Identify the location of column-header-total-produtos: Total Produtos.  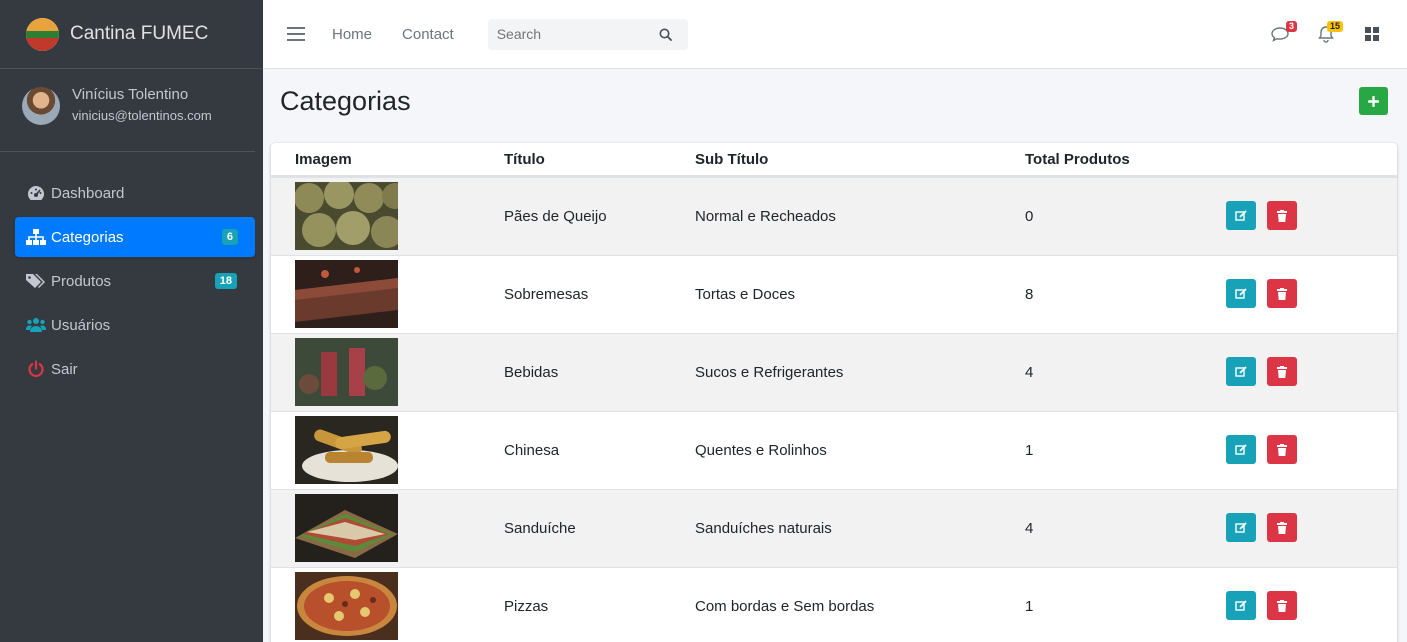
(1077, 159).